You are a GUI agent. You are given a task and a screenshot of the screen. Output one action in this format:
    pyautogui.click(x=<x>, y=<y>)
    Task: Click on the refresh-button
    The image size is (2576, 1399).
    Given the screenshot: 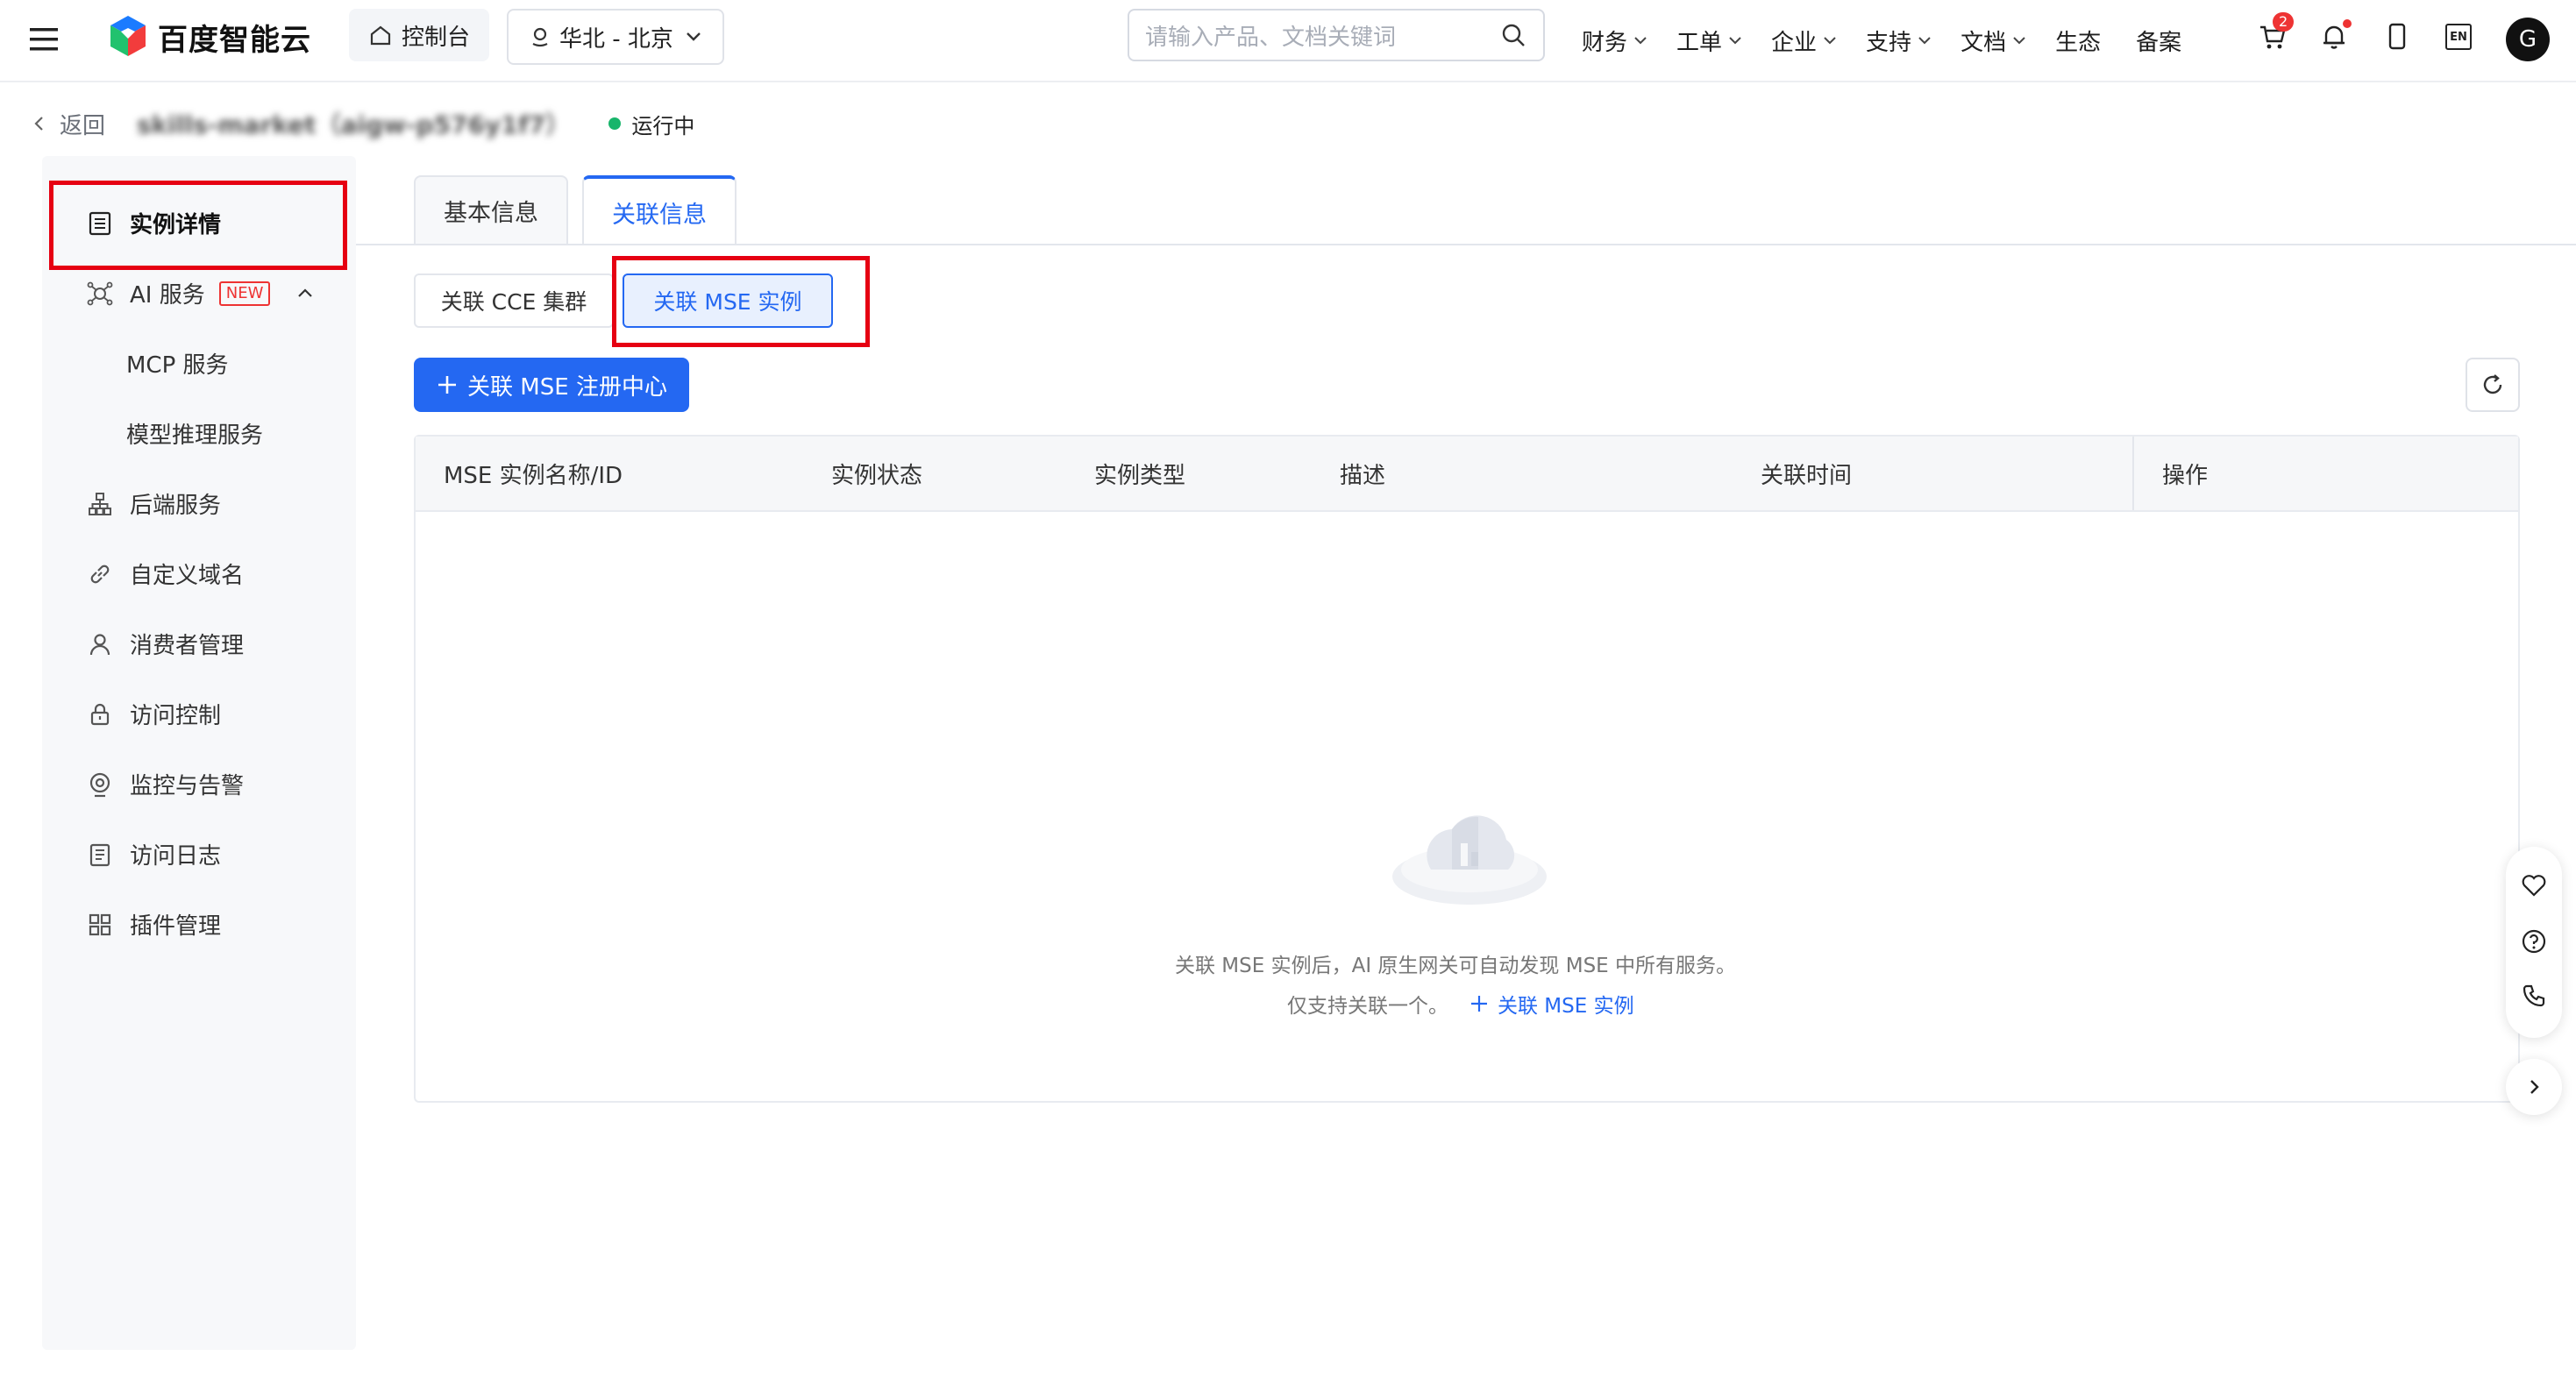 What is the action you would take?
    pyautogui.click(x=2493, y=385)
    